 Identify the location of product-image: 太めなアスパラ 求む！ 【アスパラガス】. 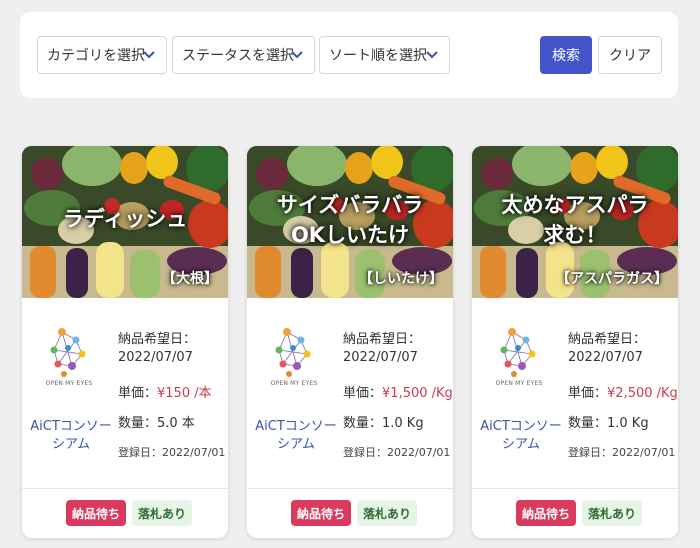
(575, 222).